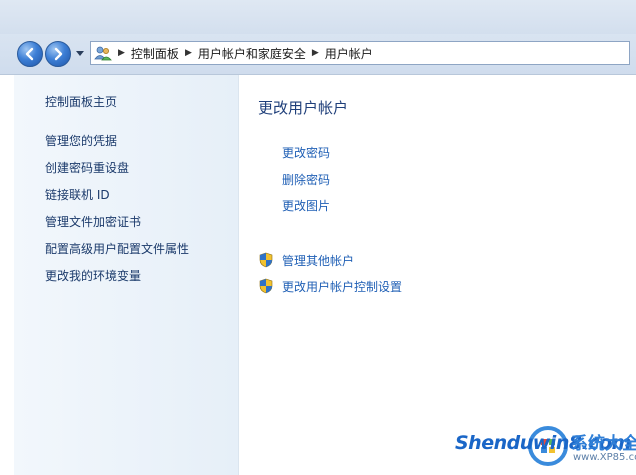 Image resolution: width=636 pixels, height=475 pixels. Describe the element at coordinates (81, 101) in the screenshot. I see `sidebar-item-control-panel-home: 控制面板主页` at that location.